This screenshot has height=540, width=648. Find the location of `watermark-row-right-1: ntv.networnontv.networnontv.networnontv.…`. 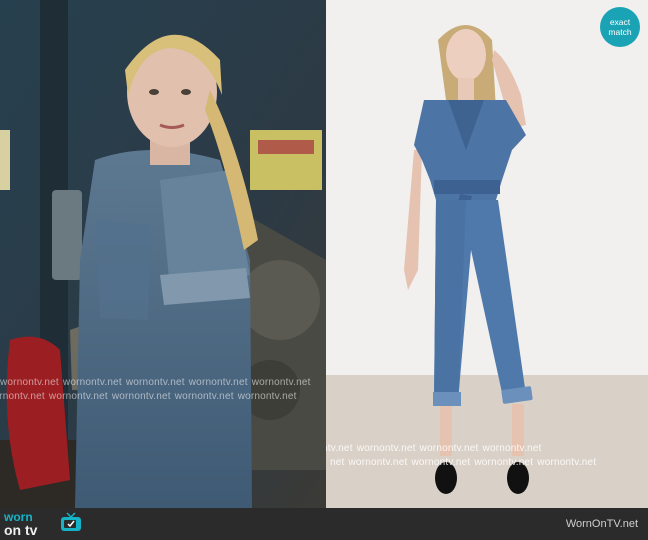

watermark-row-right-1: ntv.networnontv.networnontv.networnontv.… is located at coordinates (485, 448).